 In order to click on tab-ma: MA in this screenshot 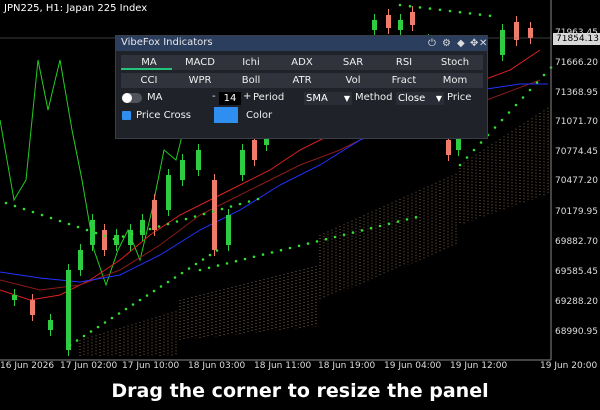, I will do `click(149, 62)`.